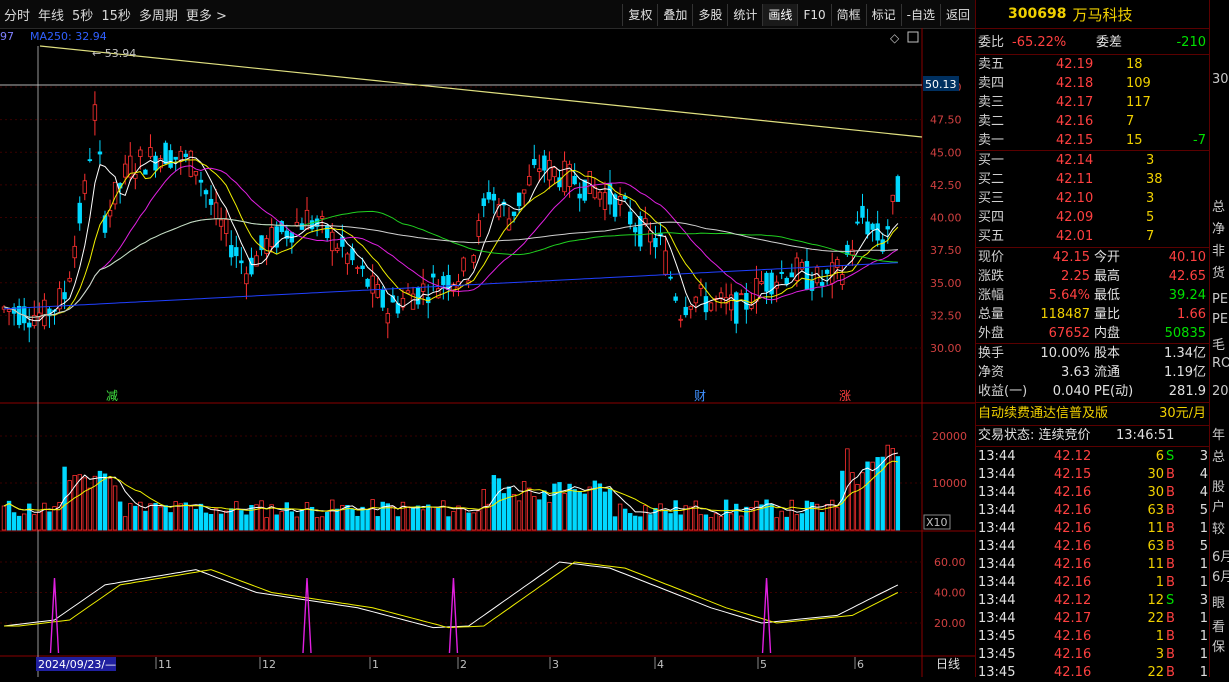 This screenshot has height=682, width=1229. What do you see at coordinates (1037, 14) in the screenshot?
I see `stock-code: 300698` at bounding box center [1037, 14].